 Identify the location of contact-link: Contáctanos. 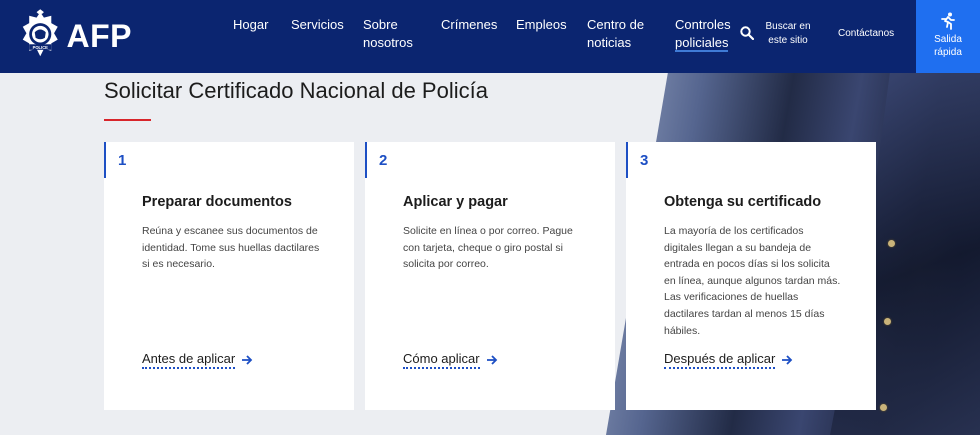
(866, 33).